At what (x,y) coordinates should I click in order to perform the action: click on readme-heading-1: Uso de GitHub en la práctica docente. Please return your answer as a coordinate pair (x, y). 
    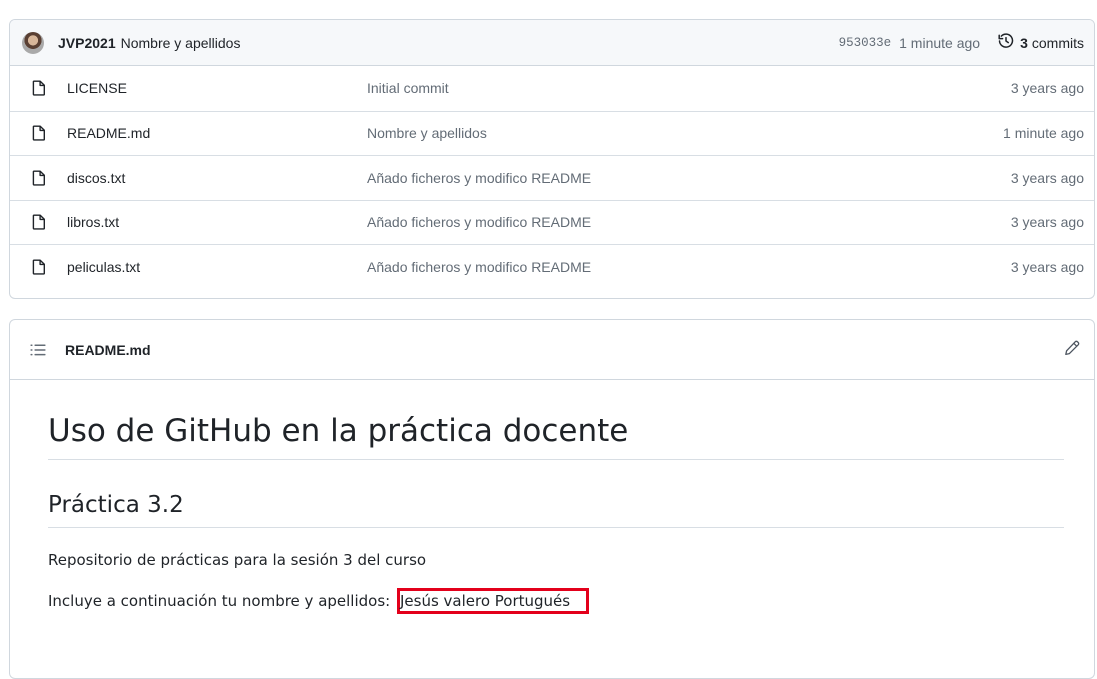
    Looking at the image, I should click on (556, 435).